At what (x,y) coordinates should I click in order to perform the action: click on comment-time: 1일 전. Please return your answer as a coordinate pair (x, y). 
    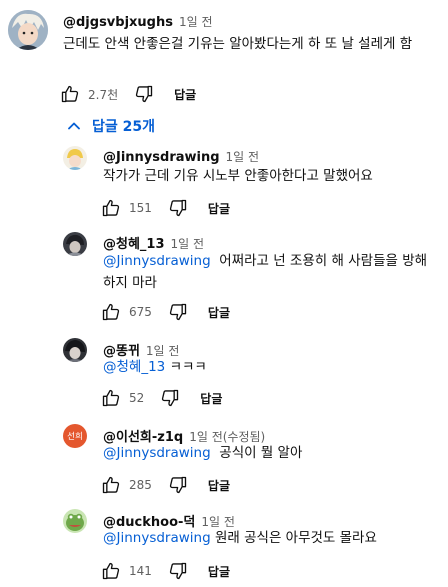
    Looking at the image, I should click on (196, 22).